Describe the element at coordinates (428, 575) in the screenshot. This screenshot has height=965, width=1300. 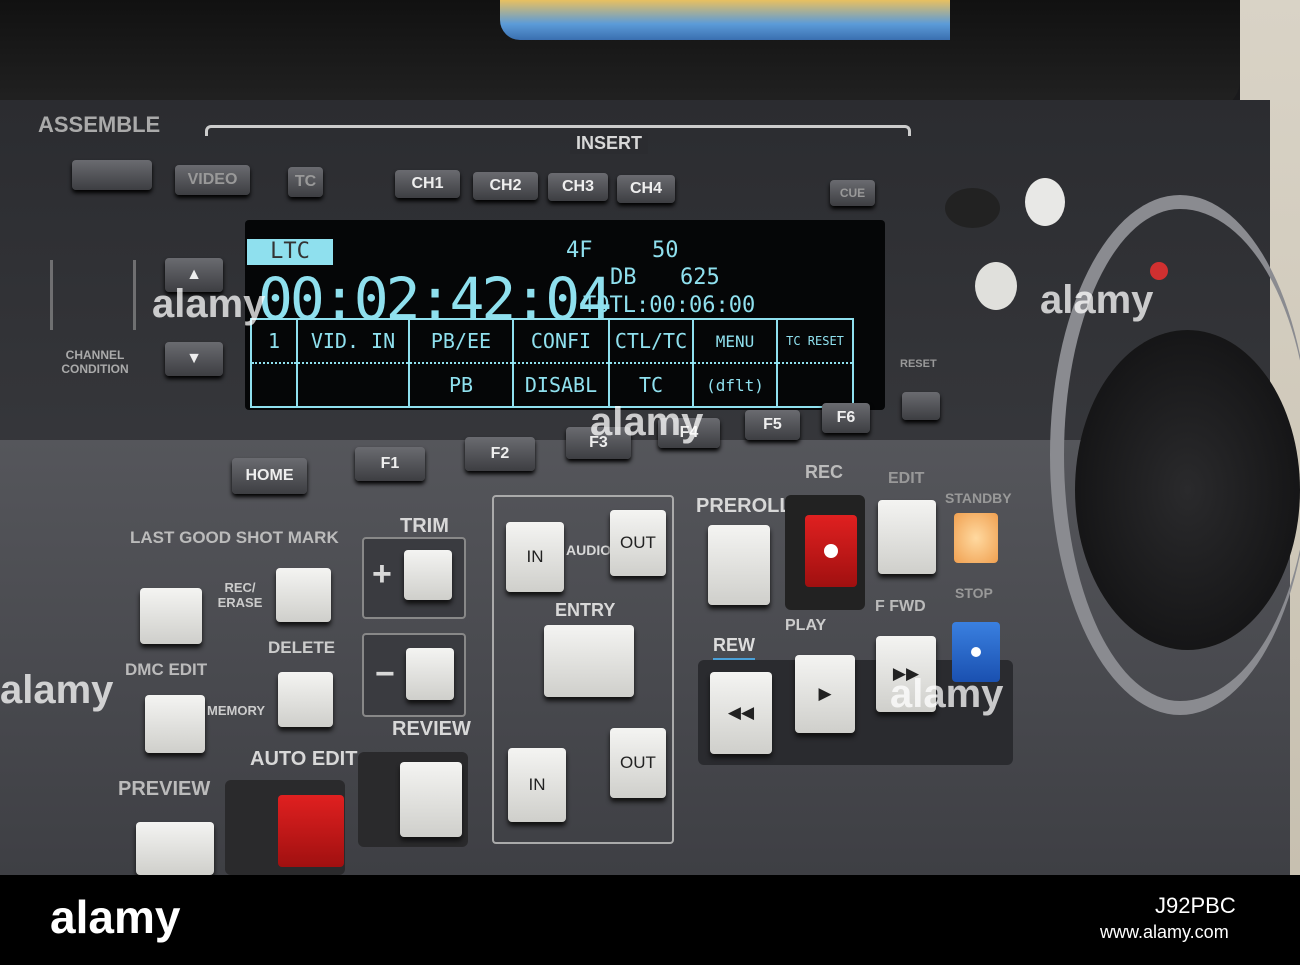
I see `trim-plus-button` at that location.